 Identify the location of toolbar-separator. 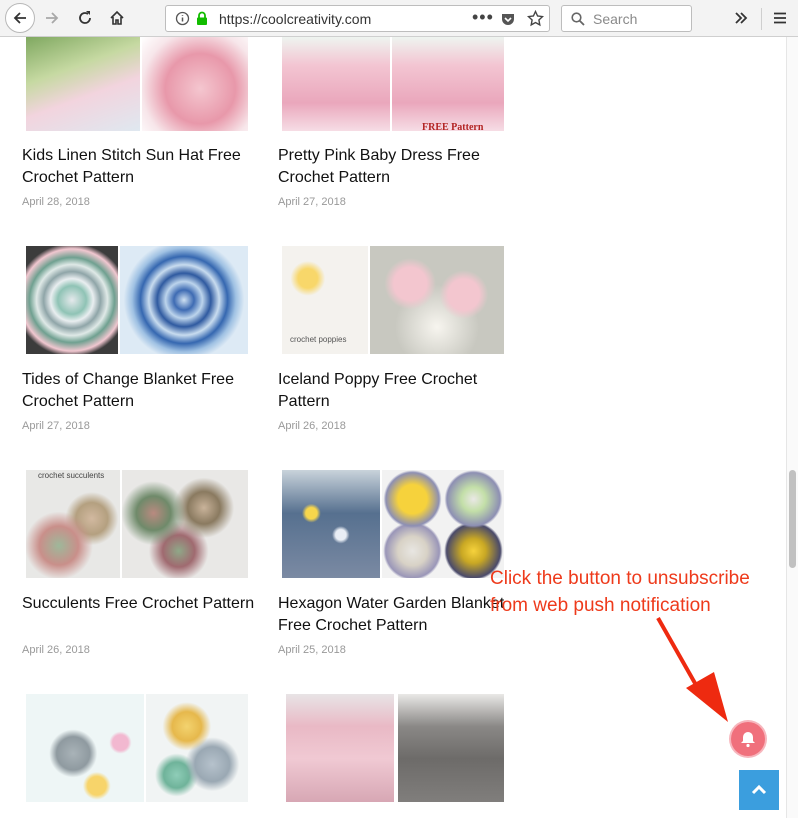
(761, 19).